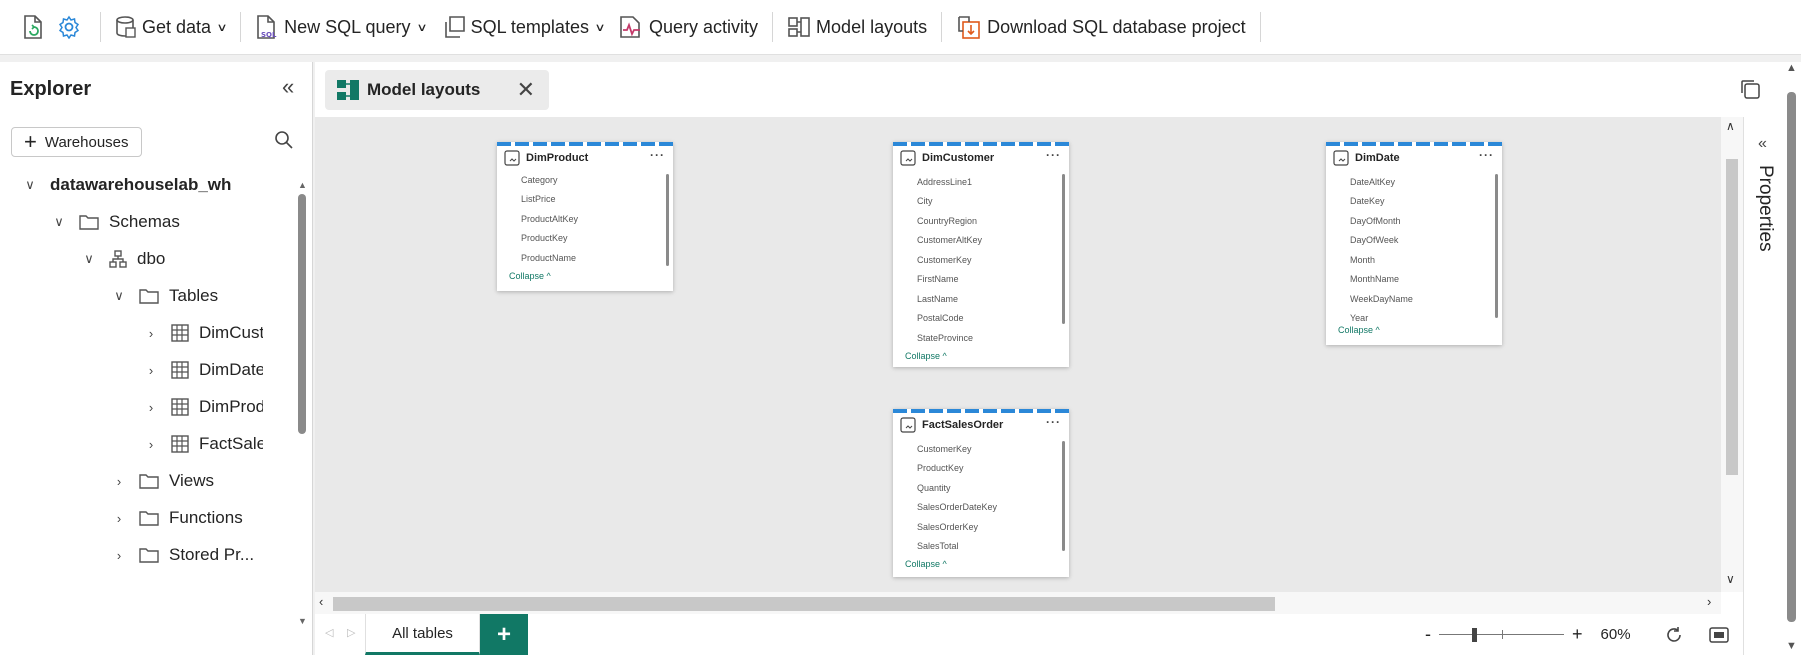 Image resolution: width=1801 pixels, height=655 pixels. Describe the element at coordinates (1414, 280) in the screenshot. I see `column-item: MonthName` at that location.